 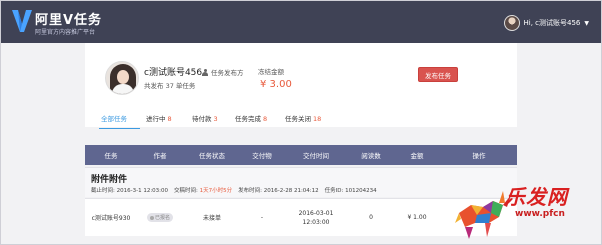 I want to click on user-avatar, so click(x=511, y=23).